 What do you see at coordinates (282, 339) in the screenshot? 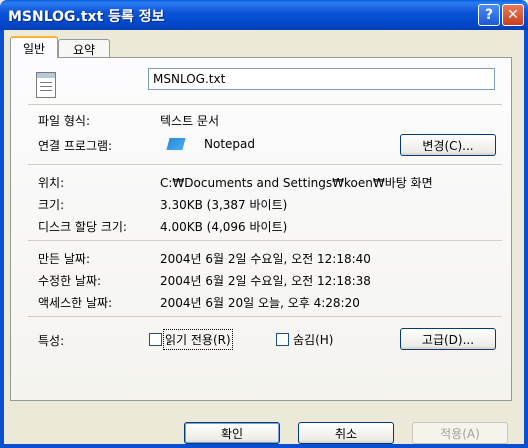
I see `hidden-checkbox` at bounding box center [282, 339].